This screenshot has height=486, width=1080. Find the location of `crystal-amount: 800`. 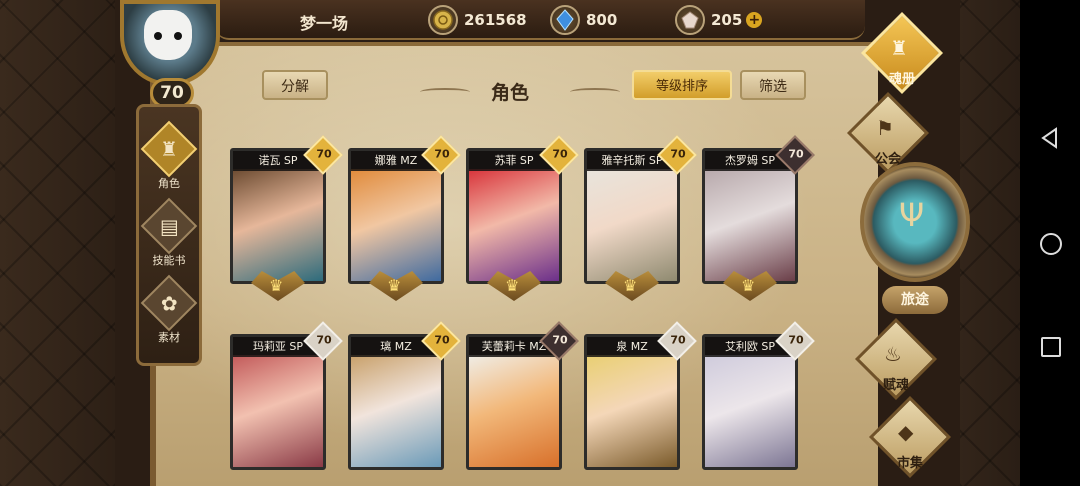

crystal-amount: 800 is located at coordinates (602, 20).